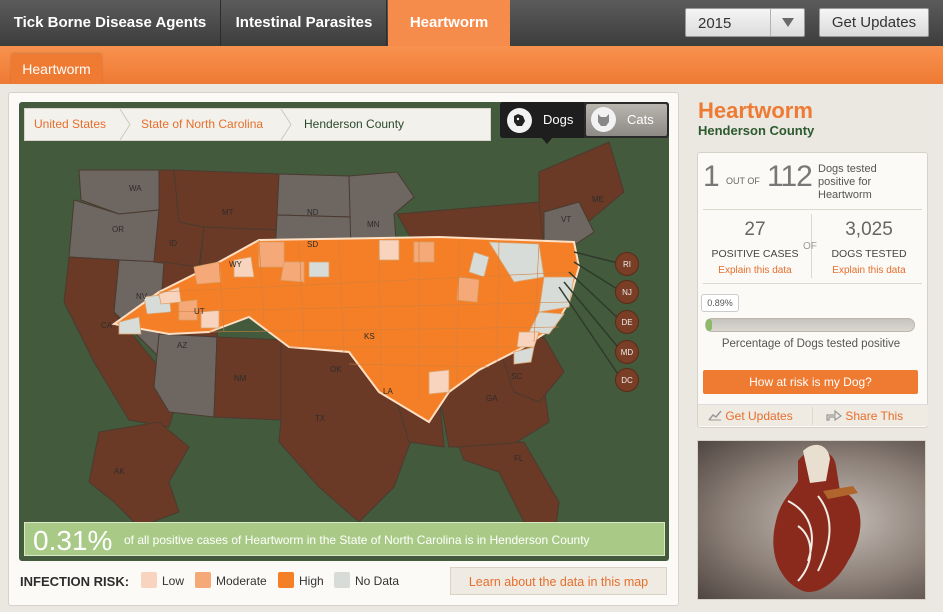 The image size is (943, 612). I want to click on state-label-mt: MT, so click(228, 212).